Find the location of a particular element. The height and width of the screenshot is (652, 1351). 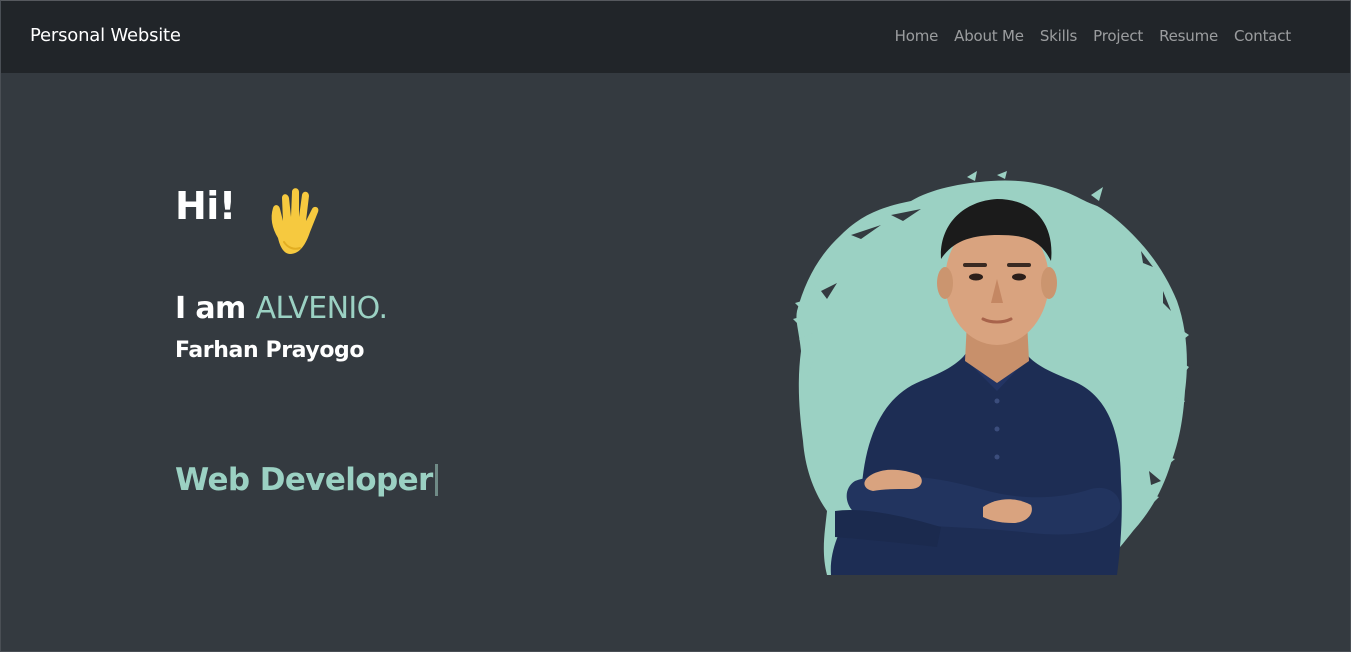

nav-link-project: Project is located at coordinates (1118, 36).